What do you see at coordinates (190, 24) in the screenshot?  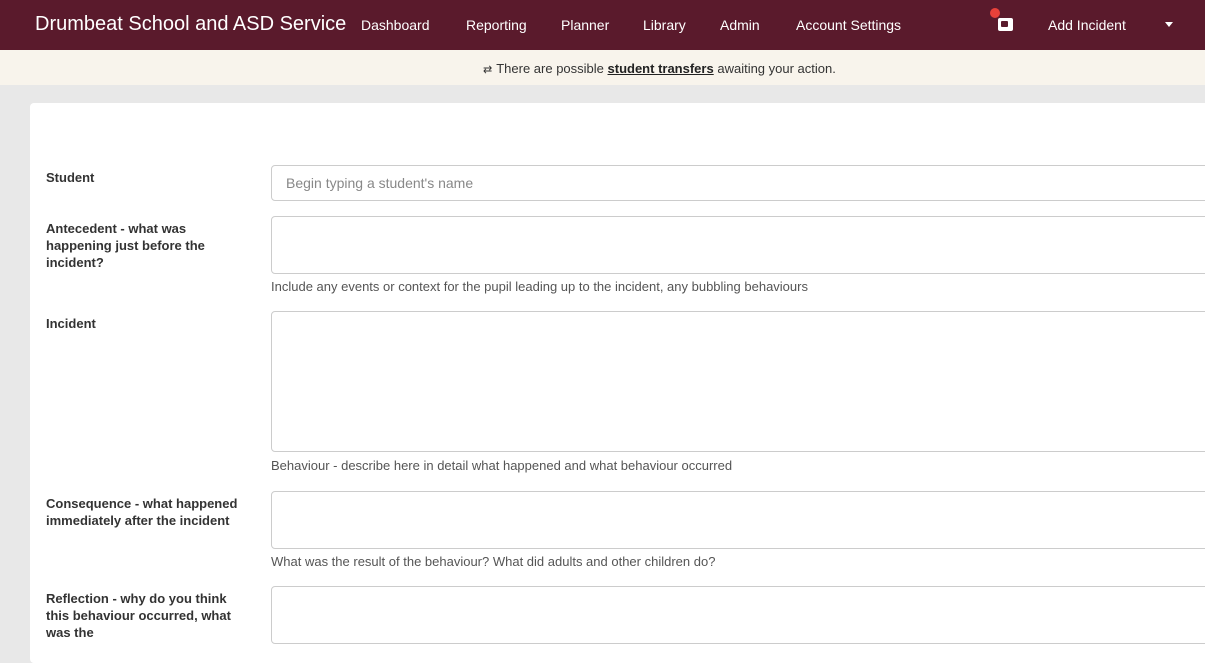 I see `brand-title: Drumbeat School and ASD Service` at bounding box center [190, 24].